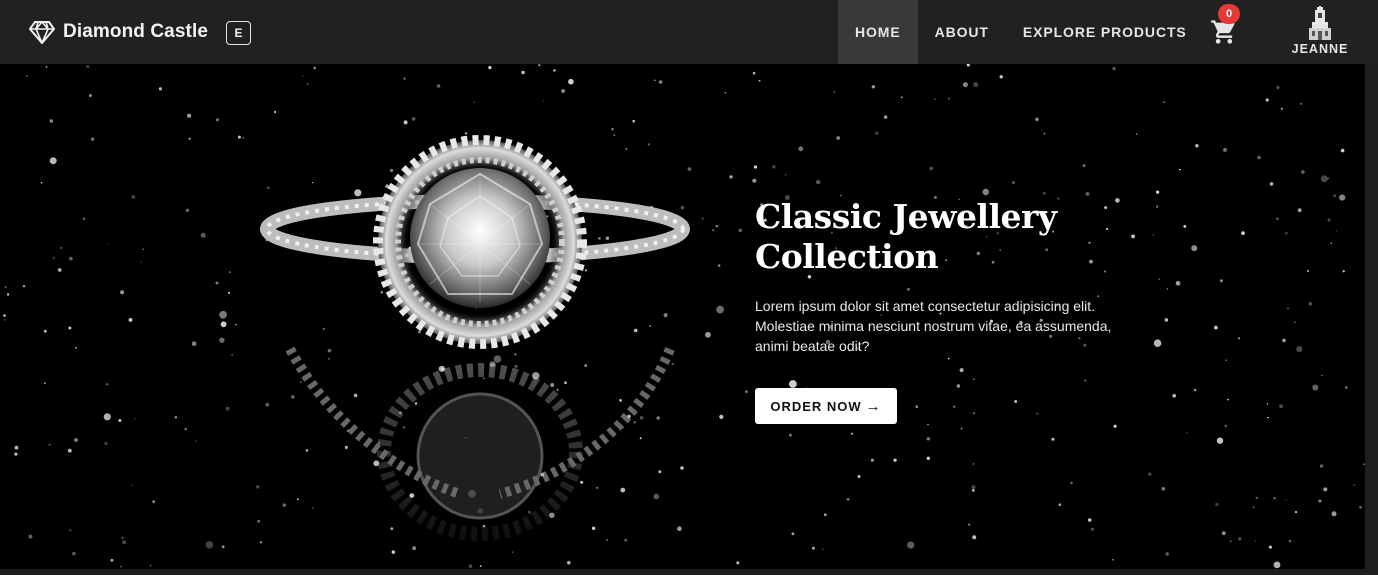 Image resolution: width=1378 pixels, height=575 pixels. Describe the element at coordinates (1105, 32) in the screenshot. I see `nav-explore-products: EXPLORE PRODUCTS` at that location.